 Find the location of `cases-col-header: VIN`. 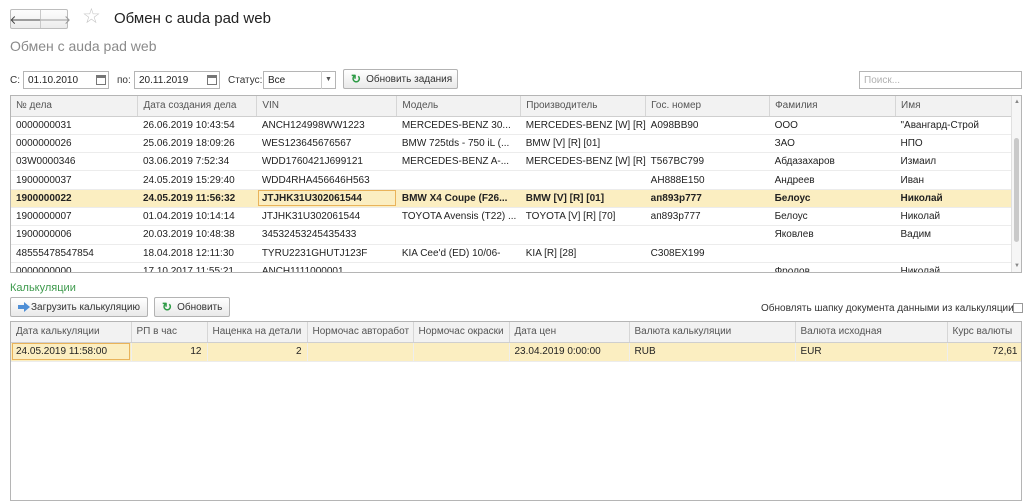

cases-col-header: VIN is located at coordinates (327, 106).